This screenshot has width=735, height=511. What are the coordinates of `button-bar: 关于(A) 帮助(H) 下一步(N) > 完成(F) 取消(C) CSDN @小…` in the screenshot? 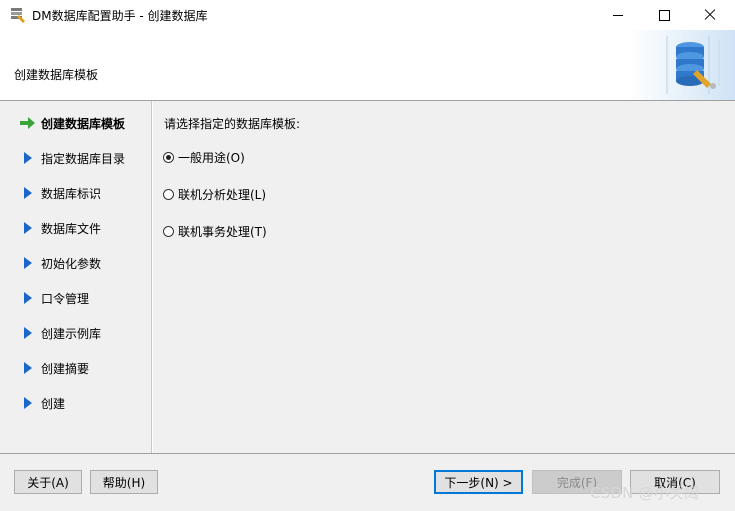 It's located at (367, 482).